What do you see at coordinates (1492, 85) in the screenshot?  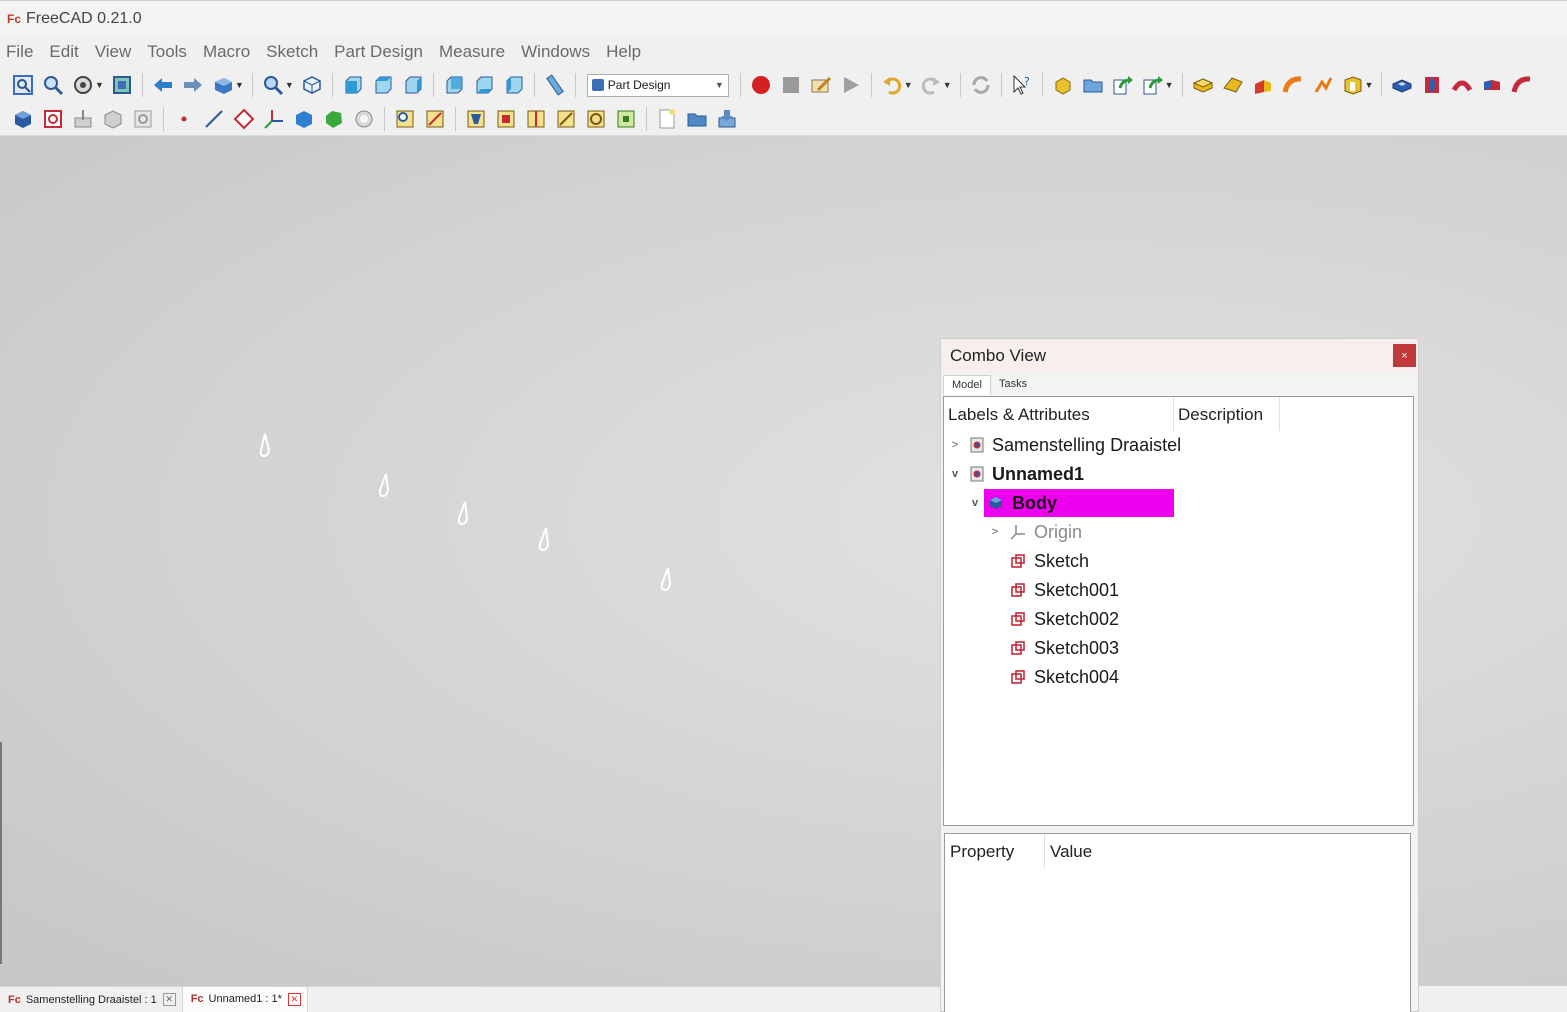 I see `subtractive-loft-icon` at bounding box center [1492, 85].